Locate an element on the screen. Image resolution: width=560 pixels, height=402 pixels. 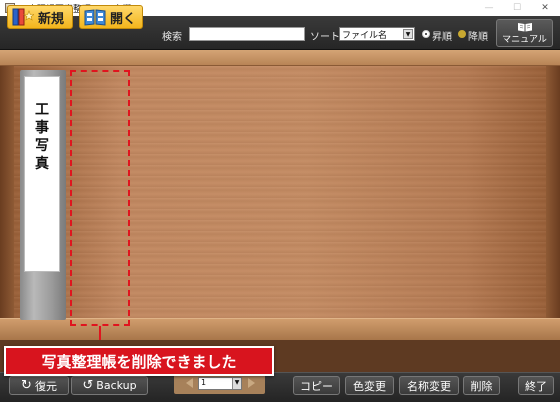
backup-button-label: Backup is located at coordinates (116, 385).